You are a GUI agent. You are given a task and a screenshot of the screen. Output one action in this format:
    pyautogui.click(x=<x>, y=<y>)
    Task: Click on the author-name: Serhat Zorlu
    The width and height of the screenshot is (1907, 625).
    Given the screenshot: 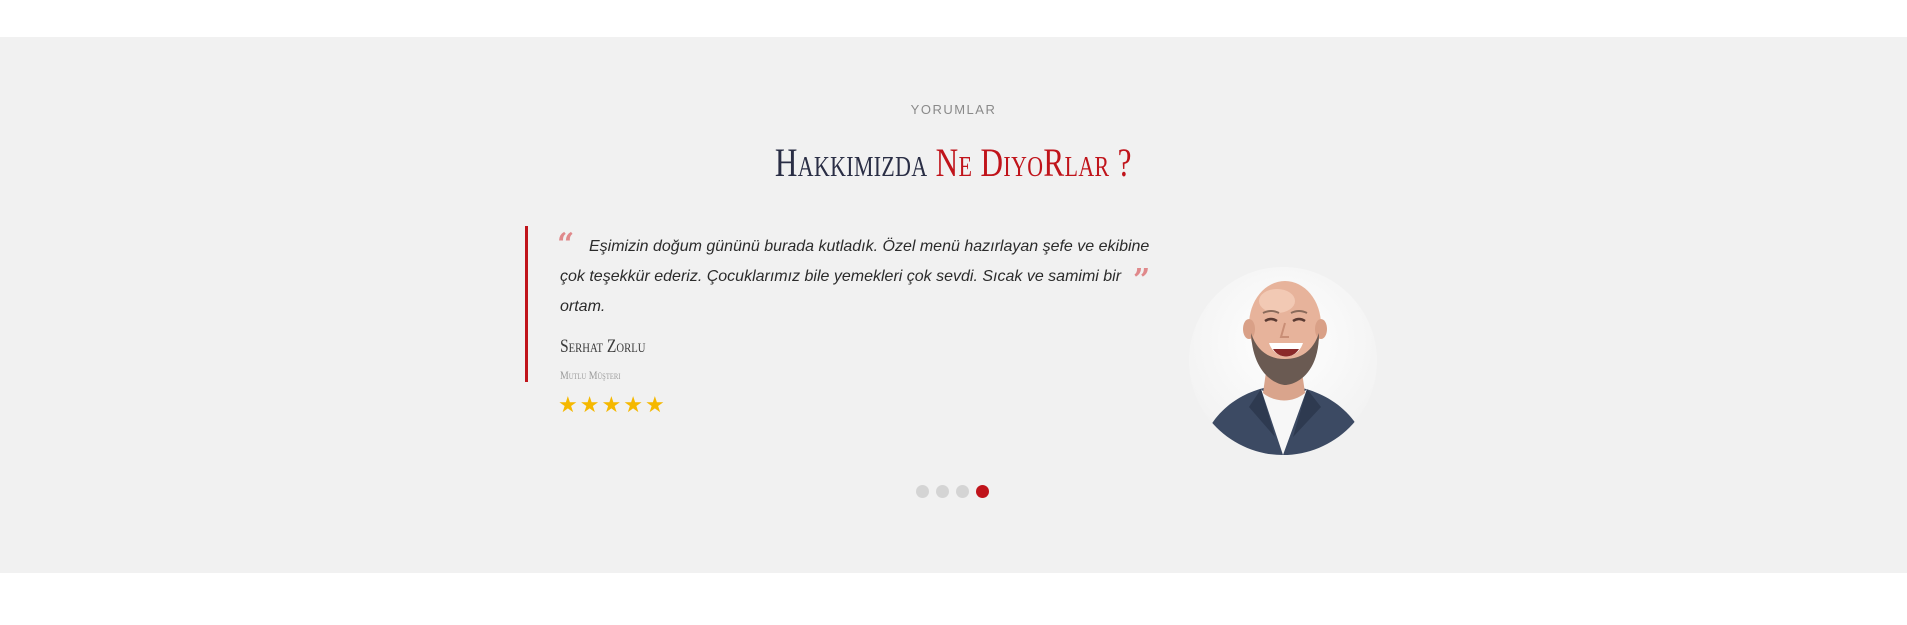 What is the action you would take?
    pyautogui.click(x=603, y=346)
    